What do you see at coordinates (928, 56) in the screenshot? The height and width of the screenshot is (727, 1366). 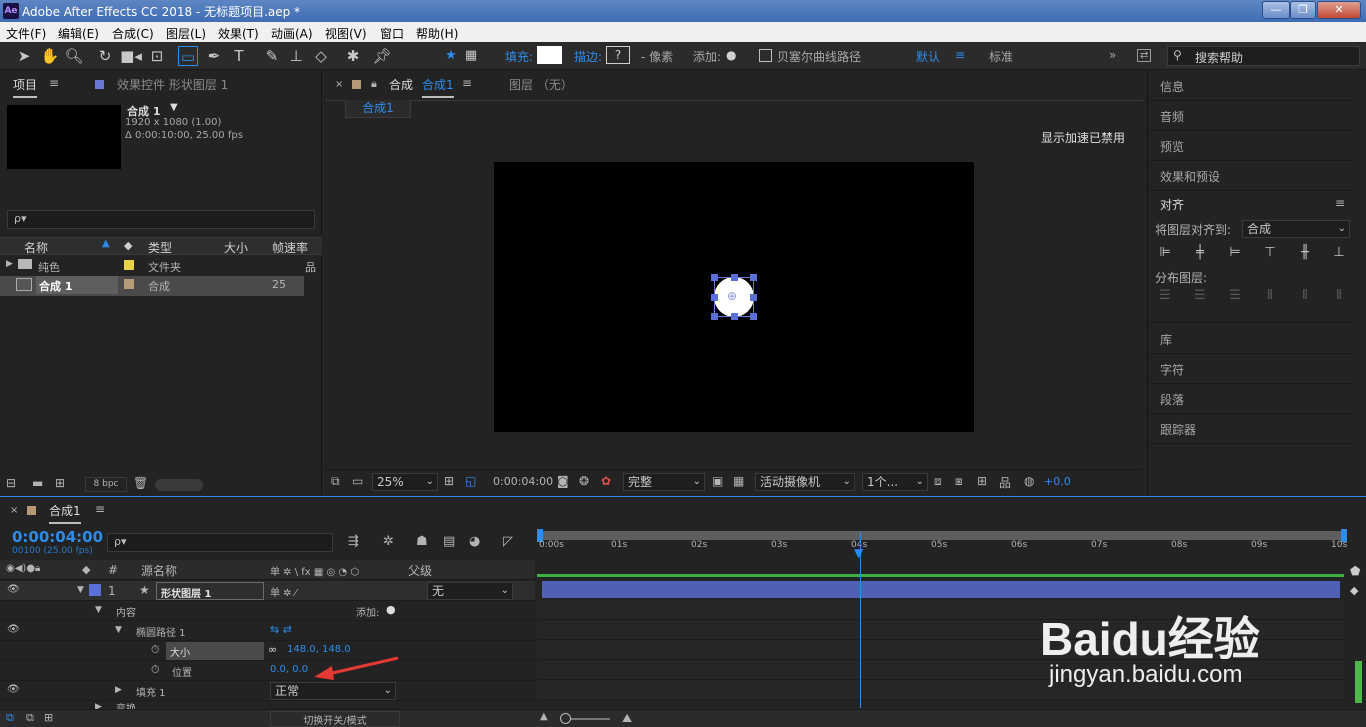 I see `workspace-default-tab: 默认` at bounding box center [928, 56].